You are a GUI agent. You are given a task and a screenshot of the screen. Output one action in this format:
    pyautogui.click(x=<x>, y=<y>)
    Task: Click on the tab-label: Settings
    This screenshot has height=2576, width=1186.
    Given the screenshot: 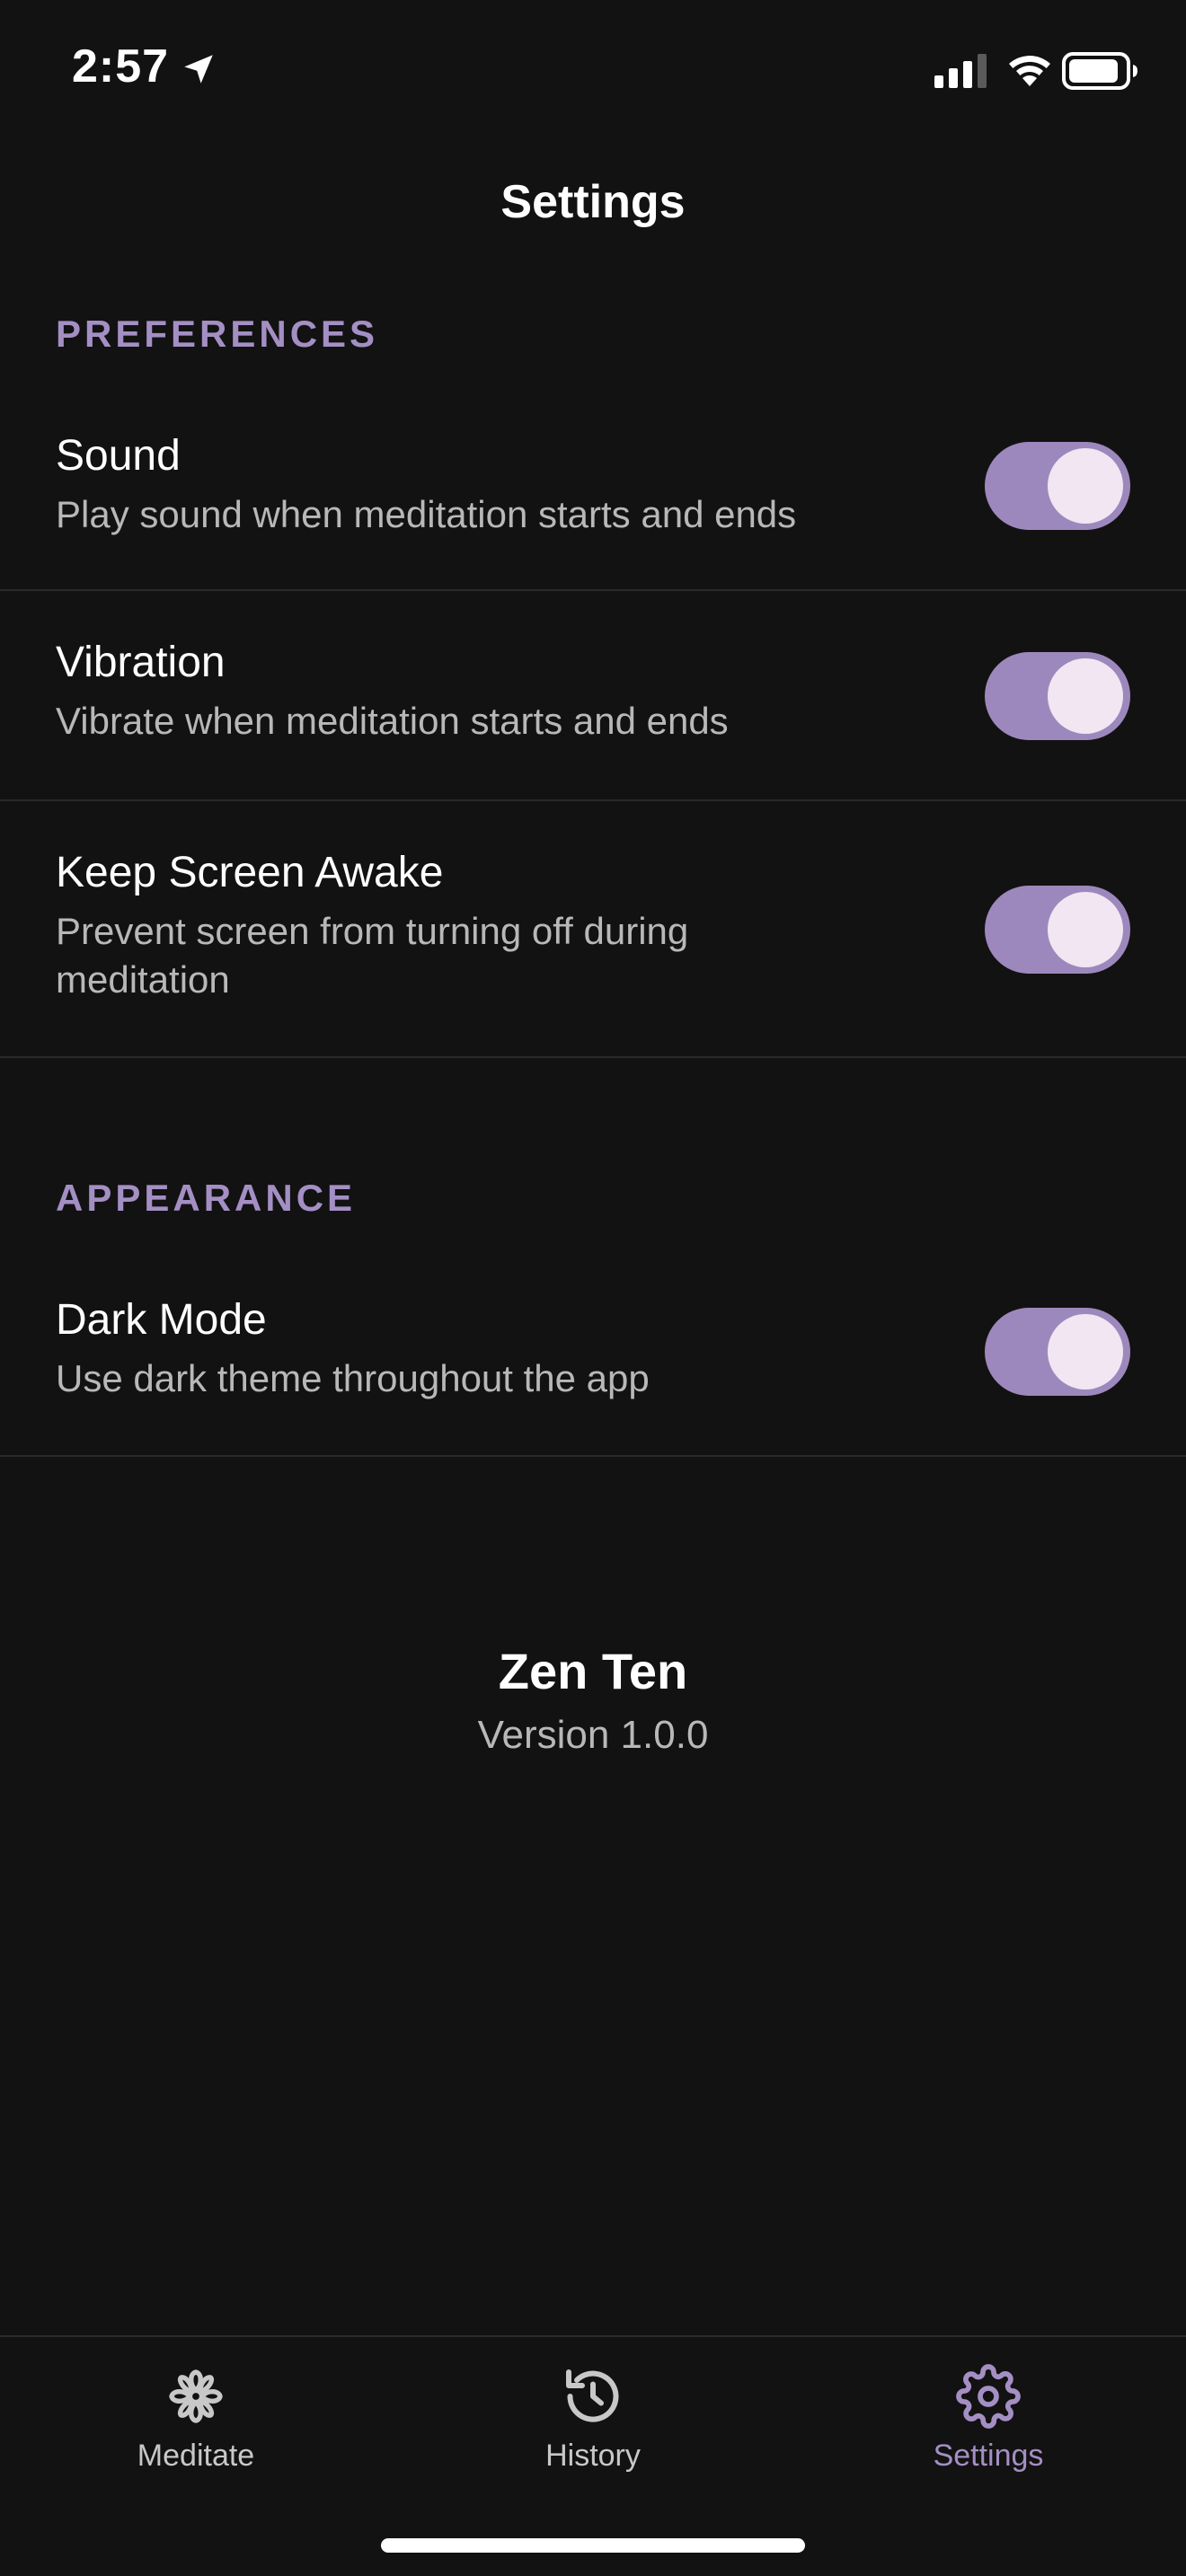 What is the action you would take?
    pyautogui.click(x=988, y=2456)
    